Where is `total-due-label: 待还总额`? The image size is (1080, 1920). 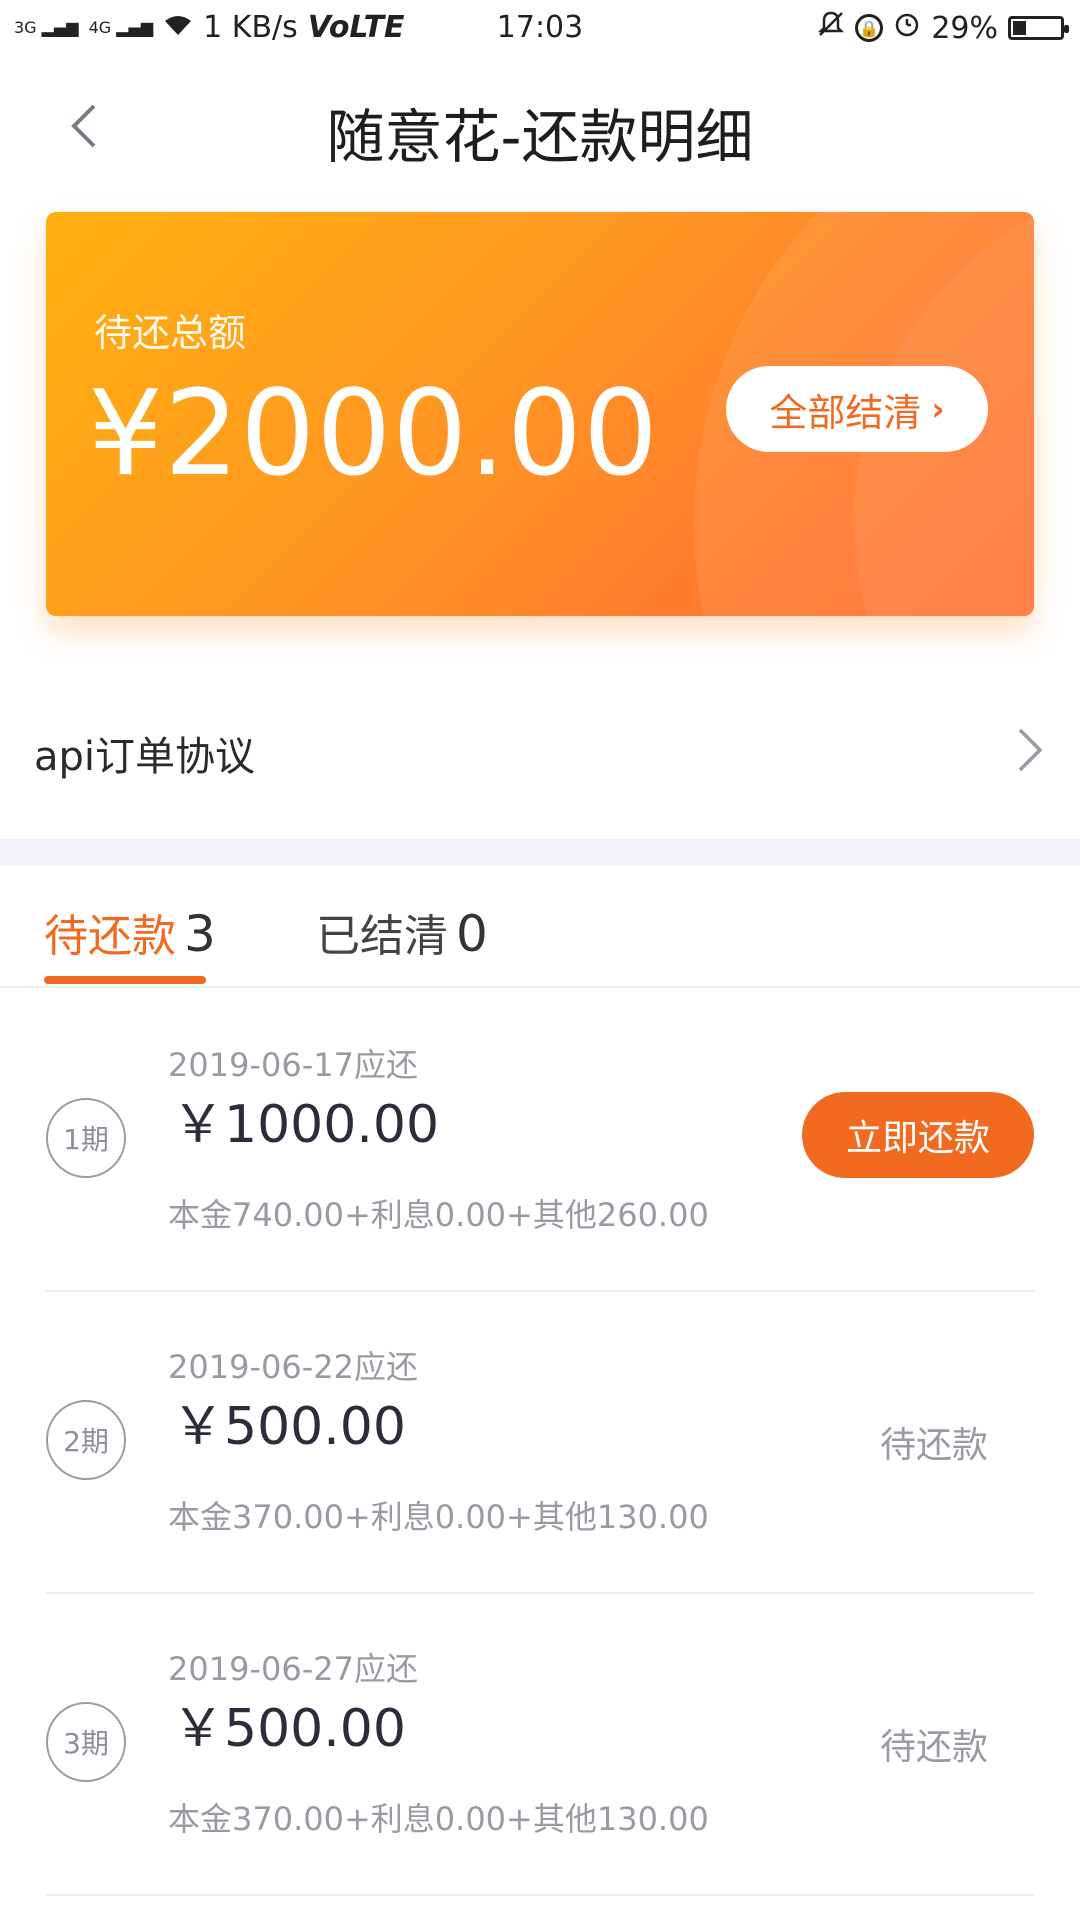
total-due-label: 待还总额 is located at coordinates (170, 333).